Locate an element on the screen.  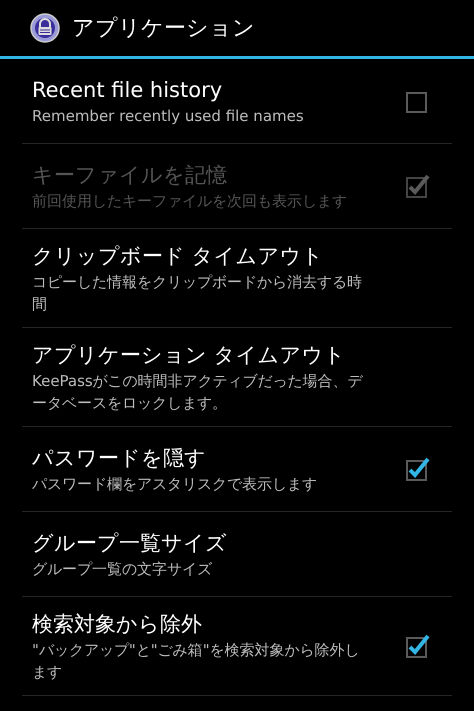
preference-title: 検索対象から除外 is located at coordinates (117, 624).